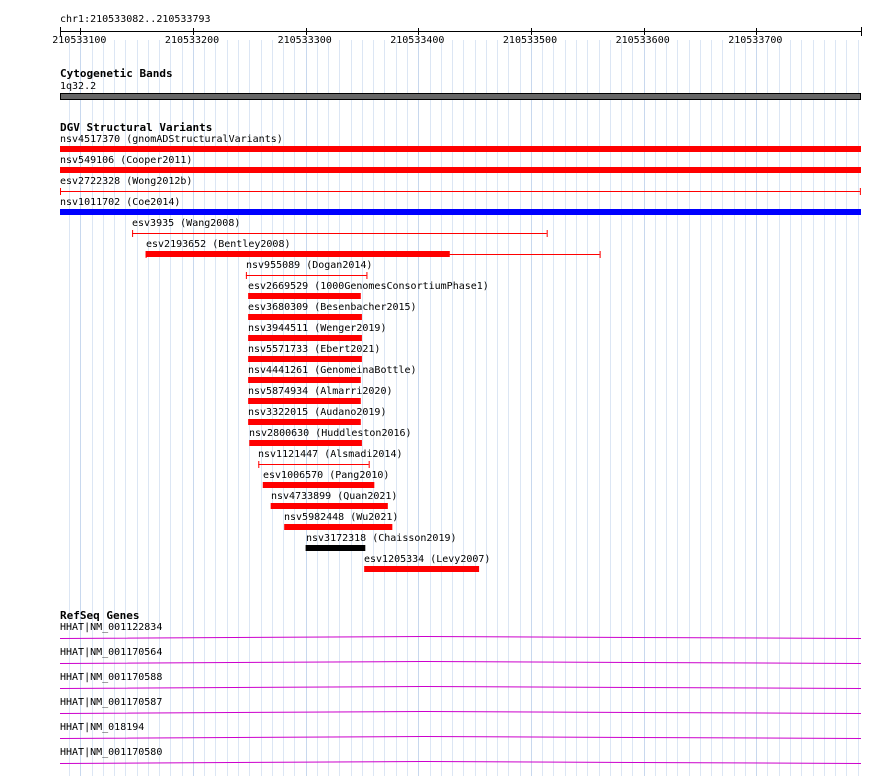 The image size is (890, 776). I want to click on ruler-tick-label: 210533500, so click(530, 40).